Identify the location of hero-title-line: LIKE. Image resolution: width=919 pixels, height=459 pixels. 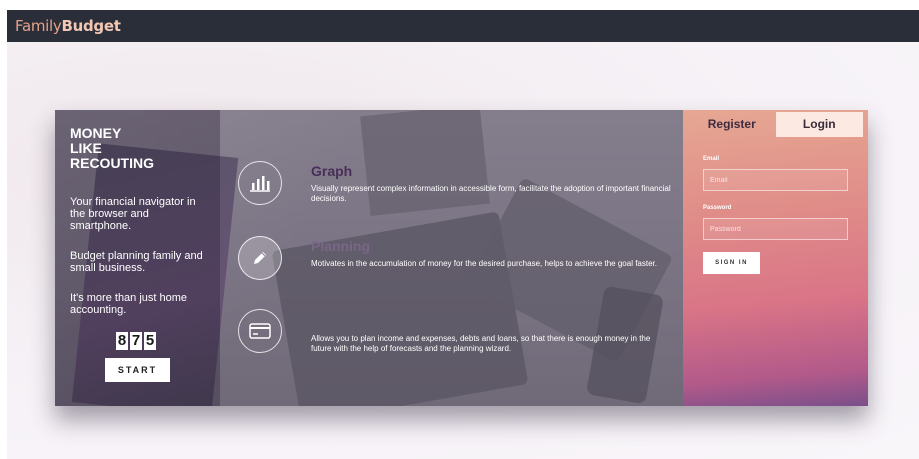
(86, 148).